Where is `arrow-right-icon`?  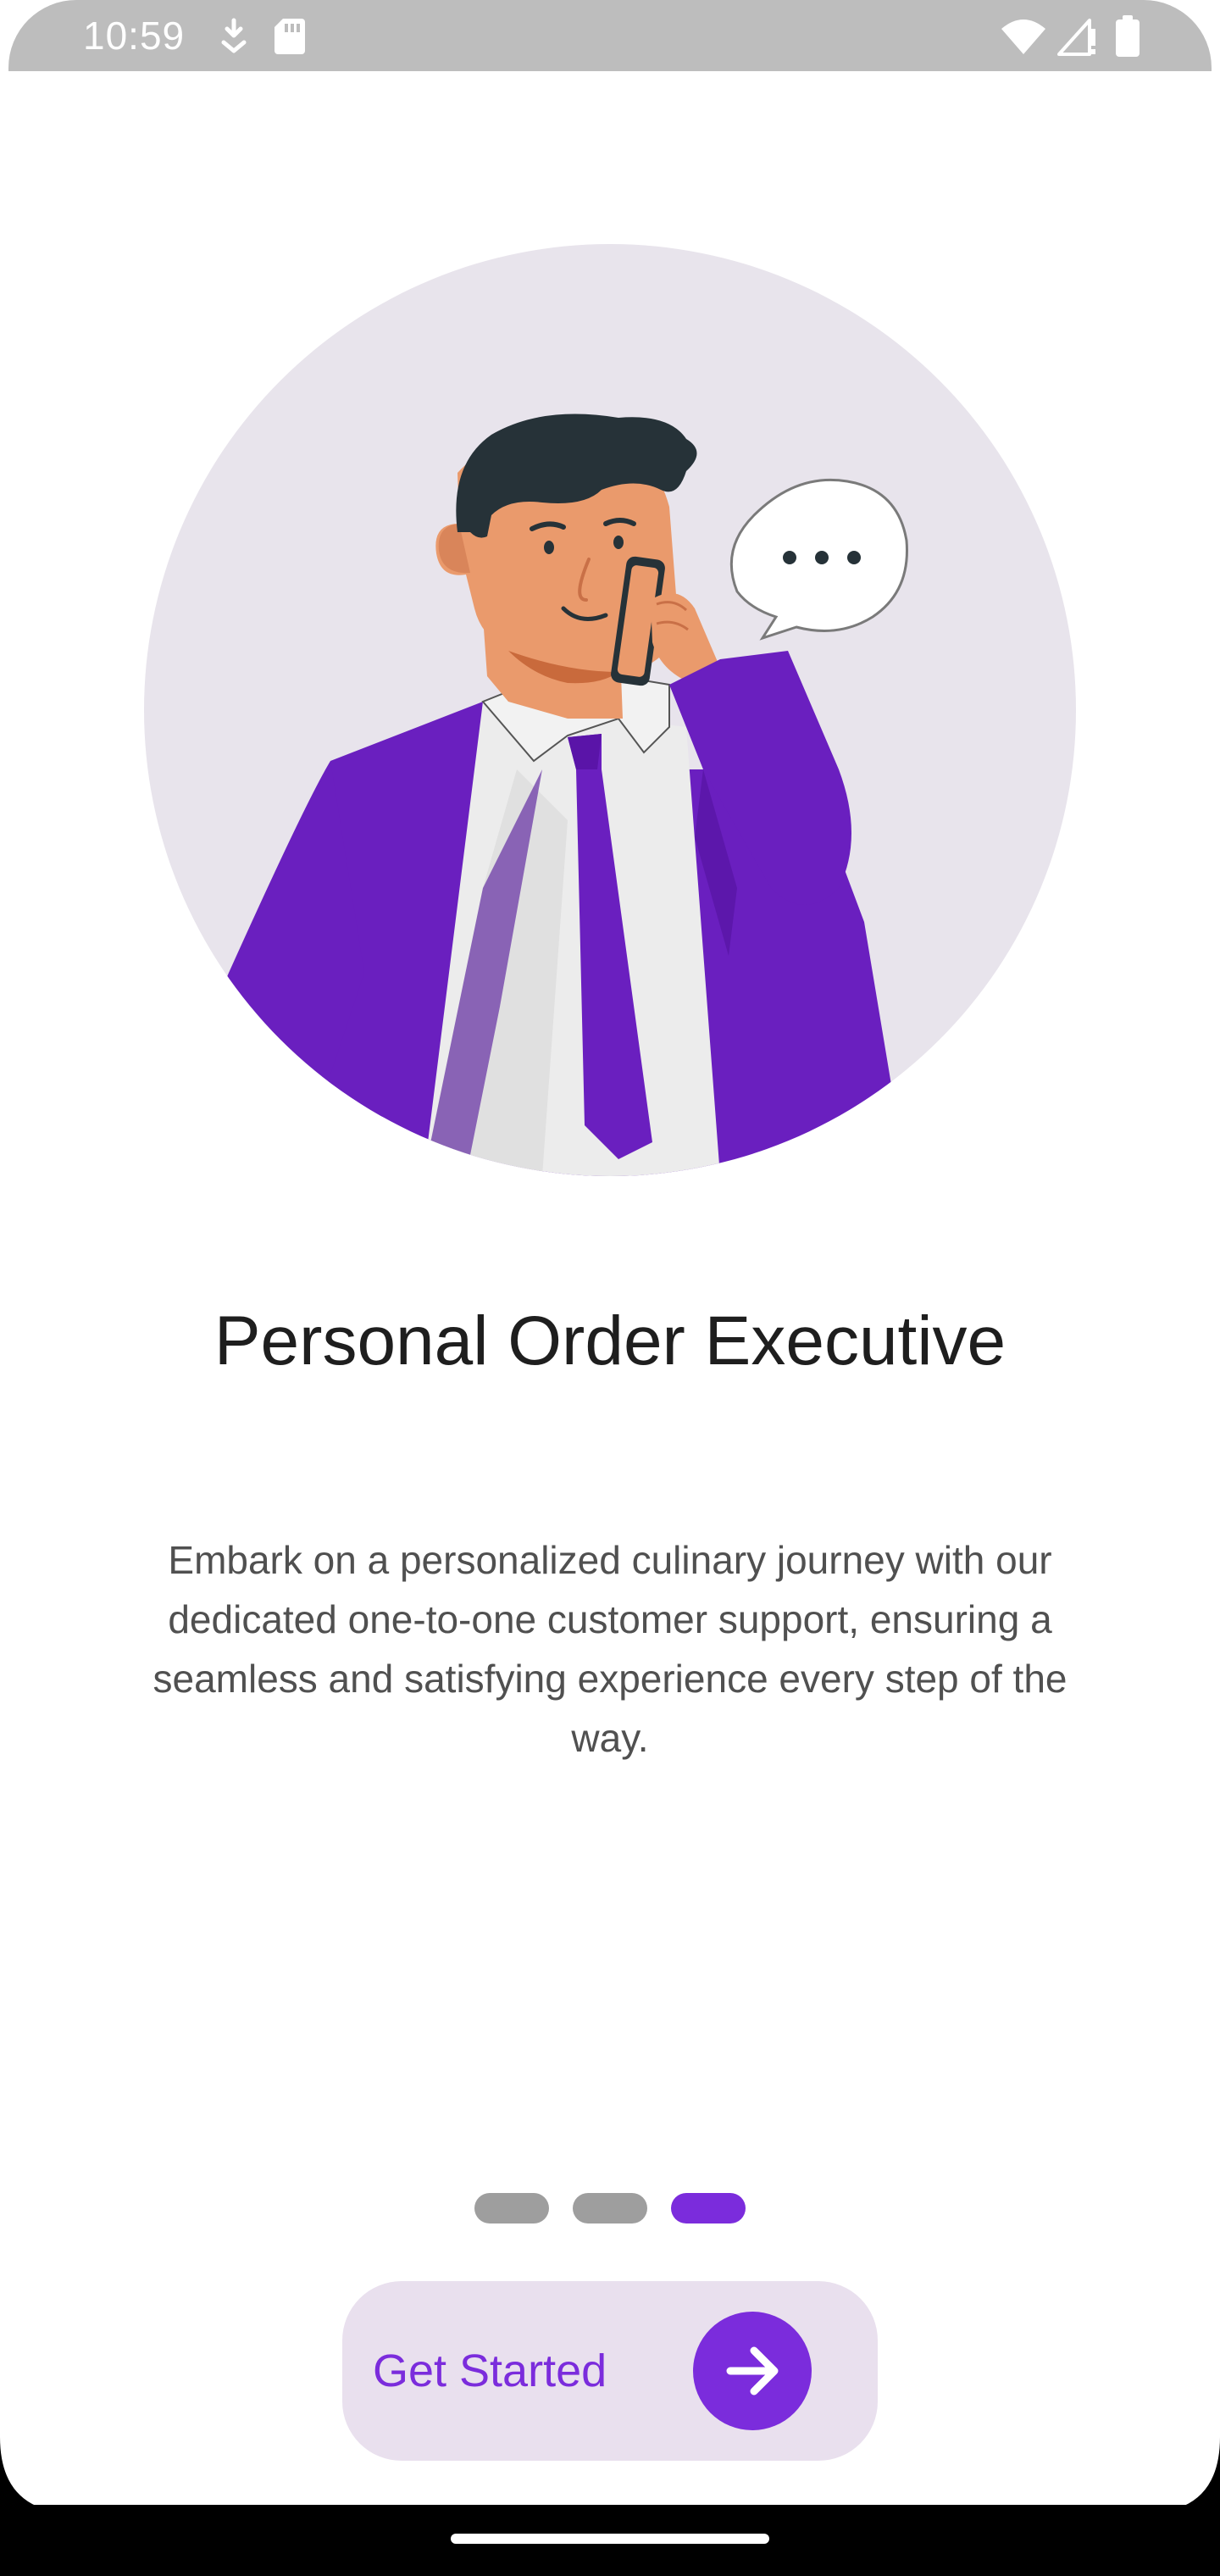 arrow-right-icon is located at coordinates (752, 2371).